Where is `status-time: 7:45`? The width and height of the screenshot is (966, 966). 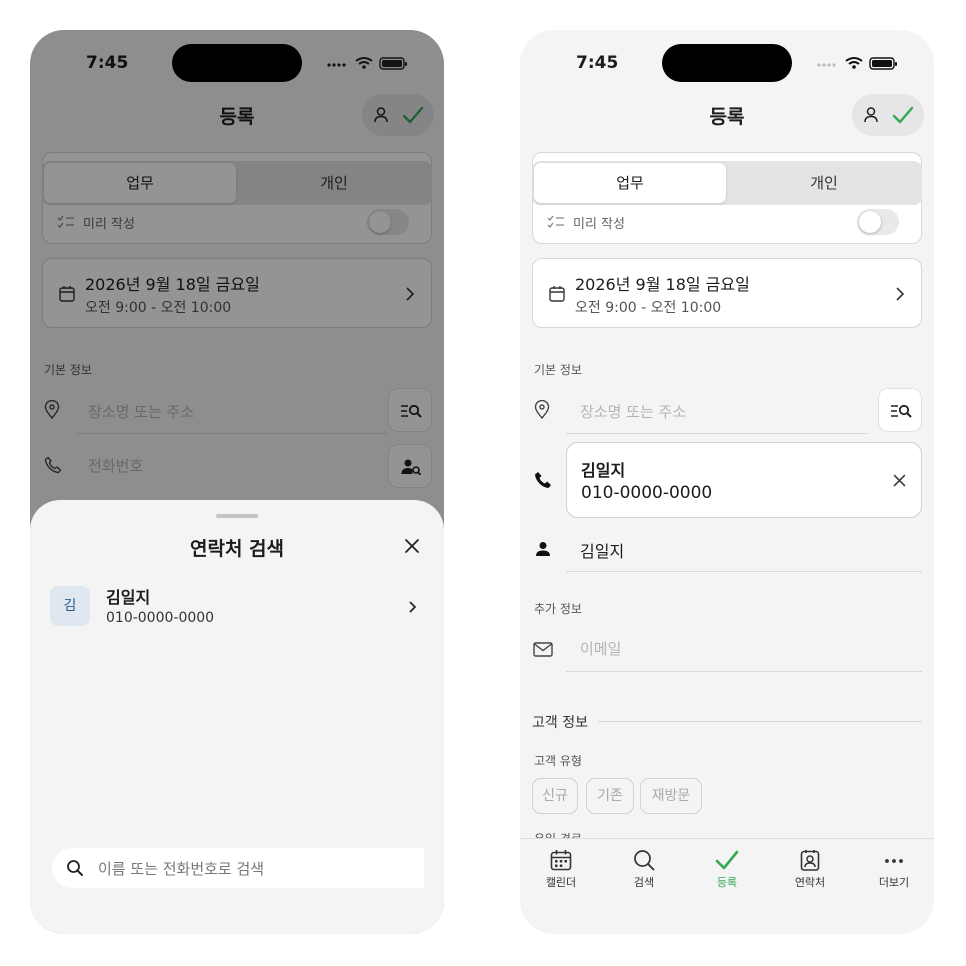
status-time: 7:45 is located at coordinates (597, 63).